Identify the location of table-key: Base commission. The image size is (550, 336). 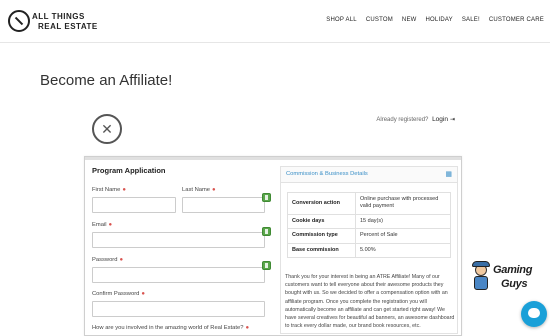
(321, 250).